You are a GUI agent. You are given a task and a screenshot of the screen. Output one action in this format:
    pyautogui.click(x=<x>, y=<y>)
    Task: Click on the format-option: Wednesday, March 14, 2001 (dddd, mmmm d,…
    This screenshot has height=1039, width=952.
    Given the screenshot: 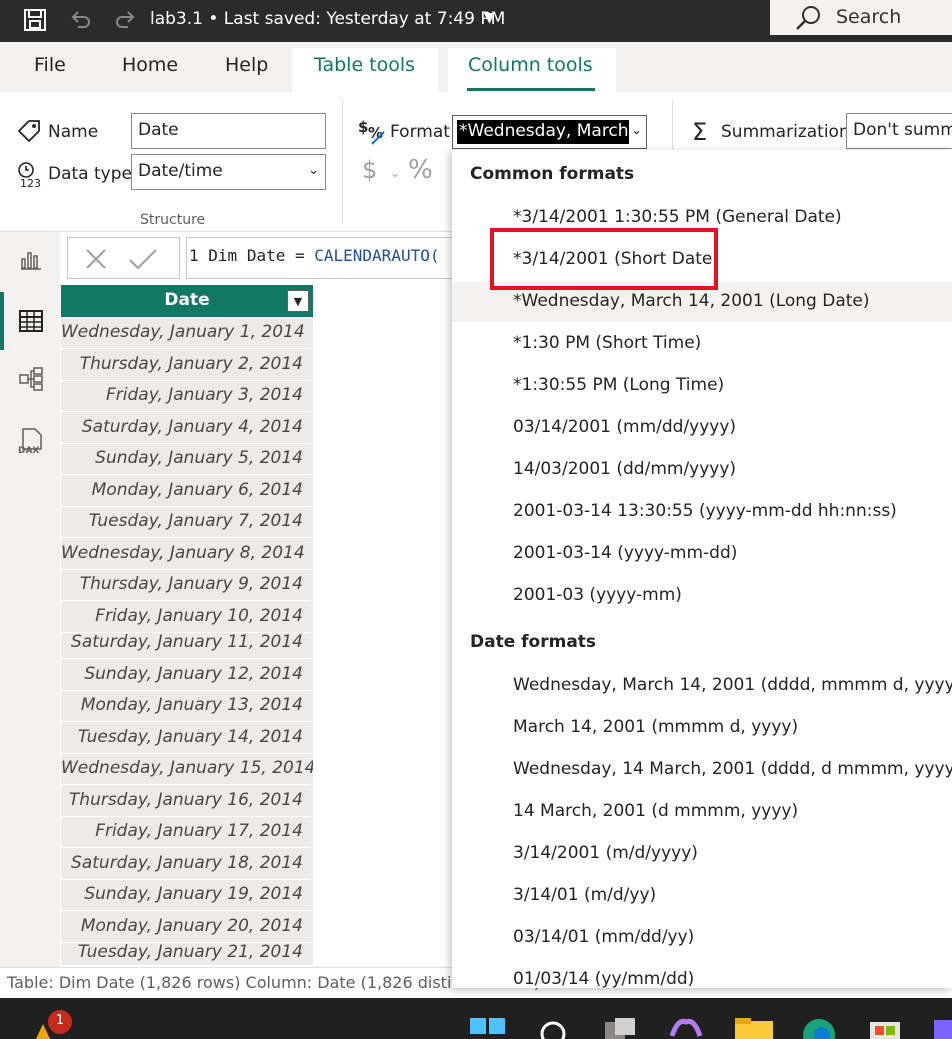 What is the action you would take?
    pyautogui.click(x=702, y=686)
    